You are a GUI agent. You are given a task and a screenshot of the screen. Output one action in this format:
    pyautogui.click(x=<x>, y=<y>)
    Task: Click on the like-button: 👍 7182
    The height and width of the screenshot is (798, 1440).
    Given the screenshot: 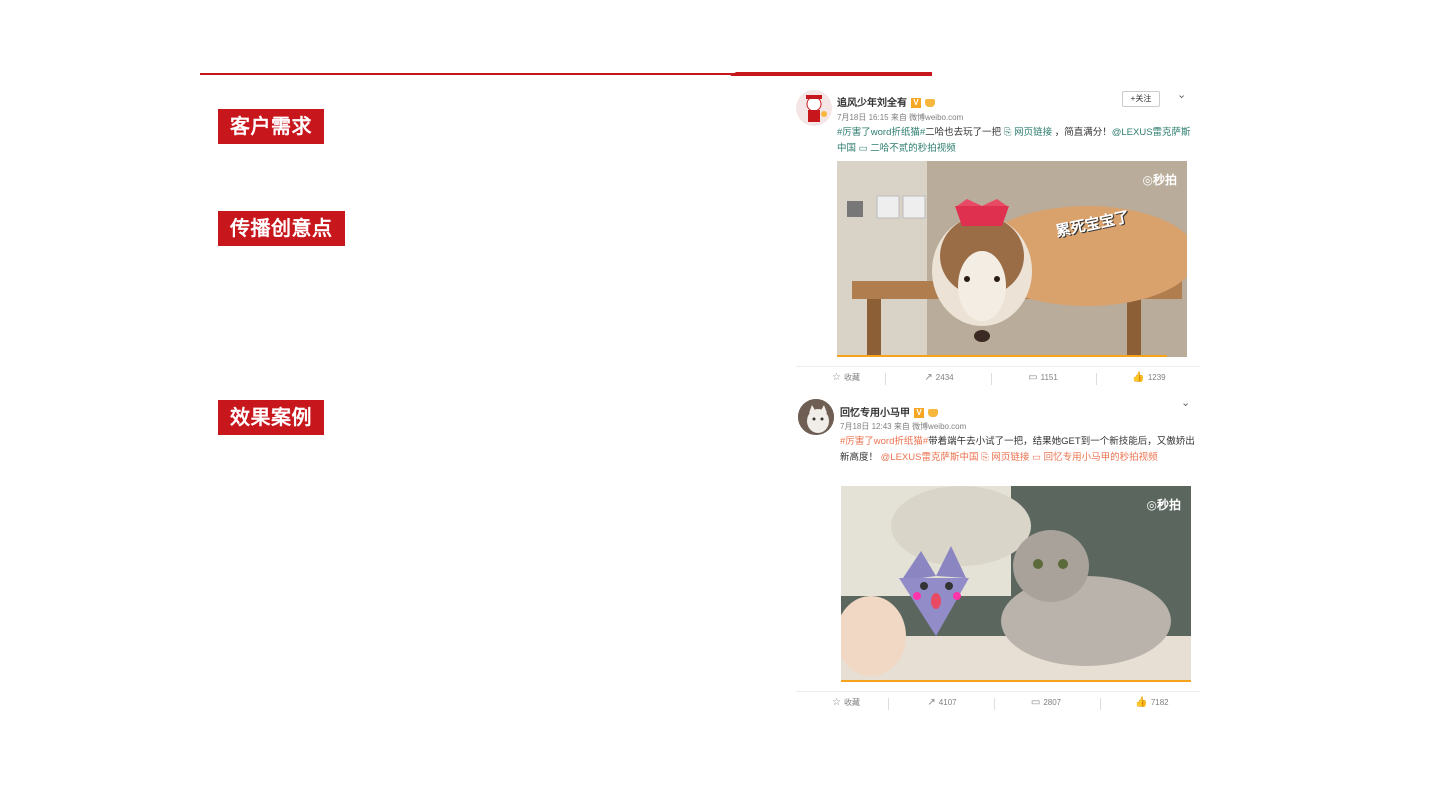 What is the action you would take?
    pyautogui.click(x=1152, y=703)
    